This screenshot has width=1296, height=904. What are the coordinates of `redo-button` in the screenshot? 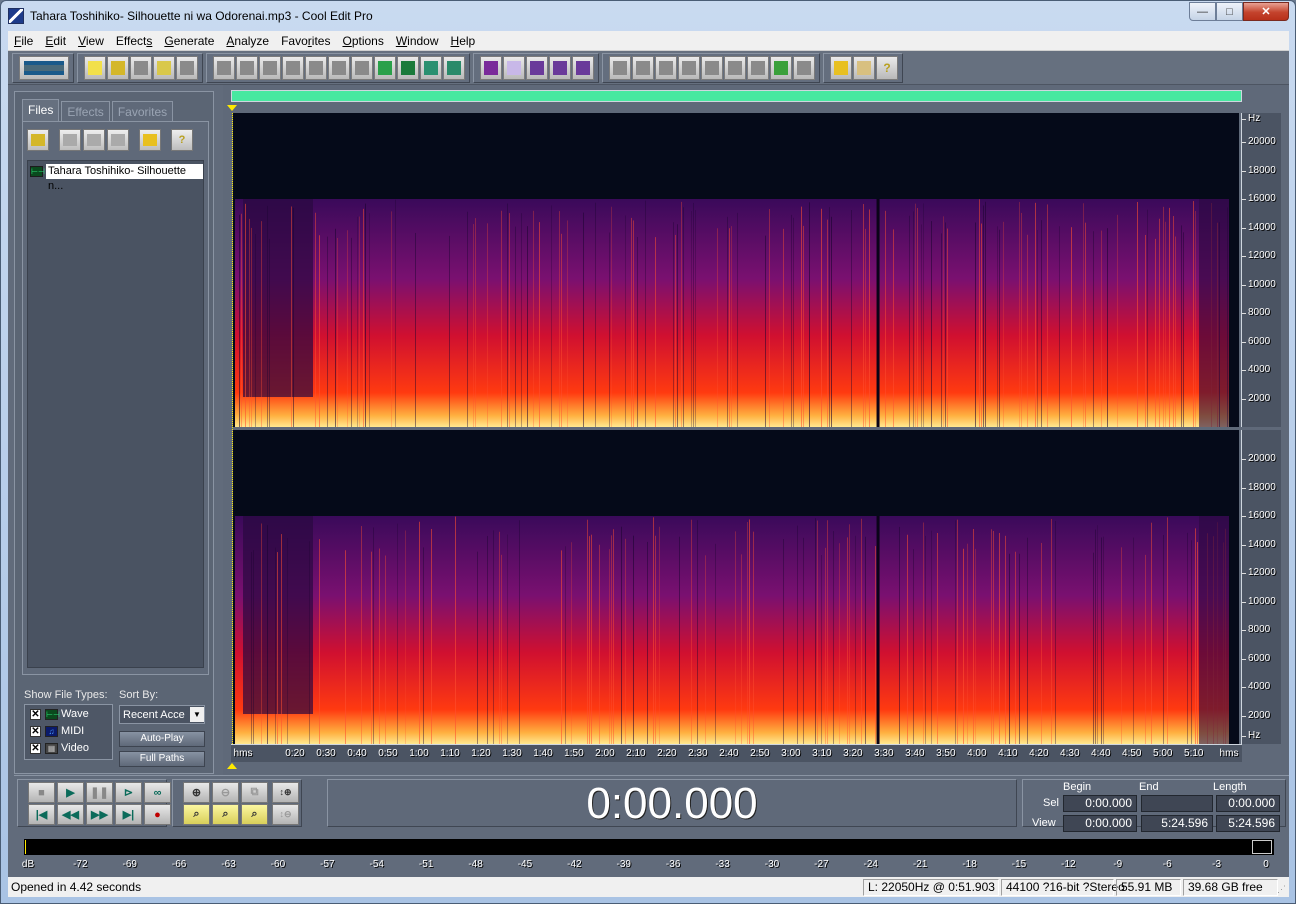 It's located at (247, 67).